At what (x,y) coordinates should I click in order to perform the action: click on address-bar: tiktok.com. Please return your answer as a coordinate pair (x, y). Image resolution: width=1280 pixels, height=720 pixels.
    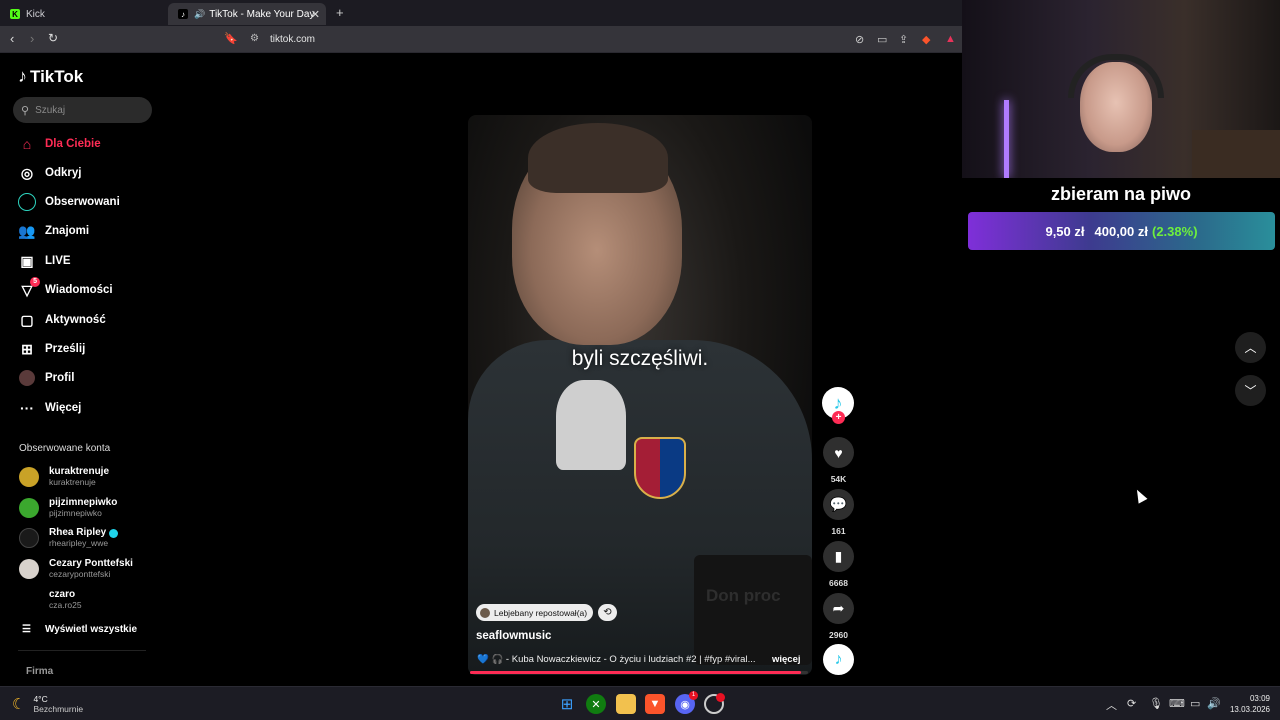
    Looking at the image, I should click on (292, 39).